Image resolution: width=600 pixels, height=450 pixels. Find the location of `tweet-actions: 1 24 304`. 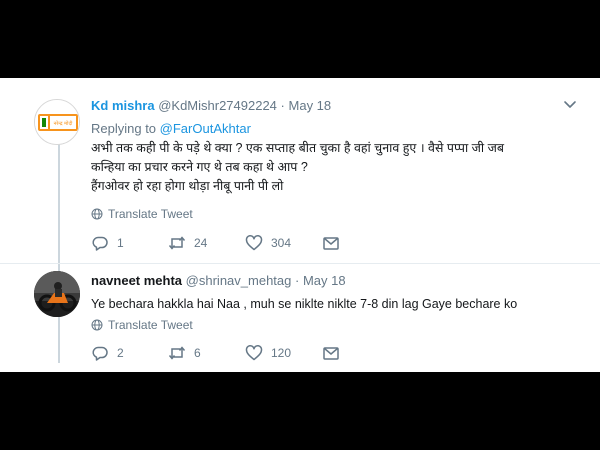

tweet-actions: 1 24 304 is located at coordinates (221, 243).